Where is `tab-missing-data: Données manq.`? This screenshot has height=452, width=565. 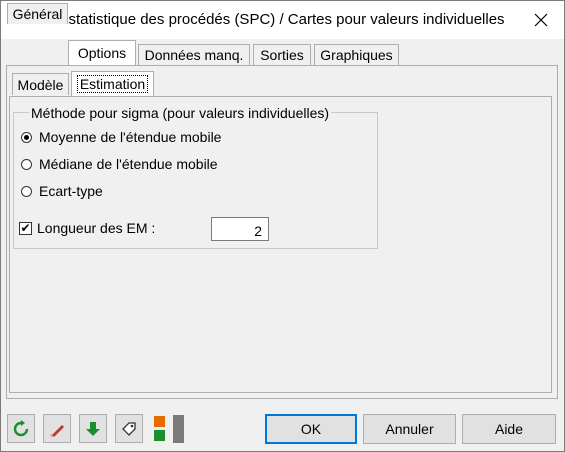
tab-missing-data: Données manq. is located at coordinates (194, 54).